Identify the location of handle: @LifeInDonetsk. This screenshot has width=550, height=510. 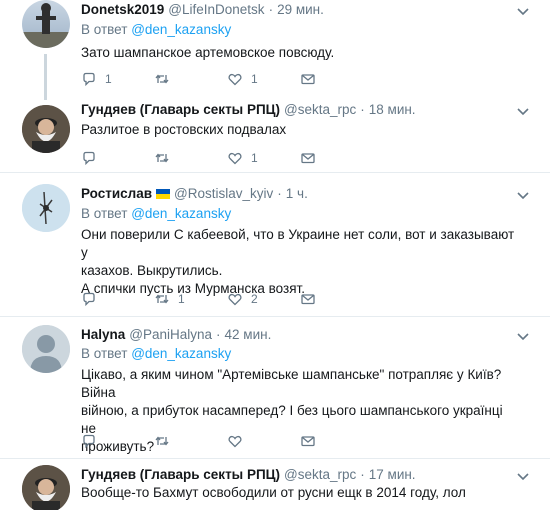
(216, 9).